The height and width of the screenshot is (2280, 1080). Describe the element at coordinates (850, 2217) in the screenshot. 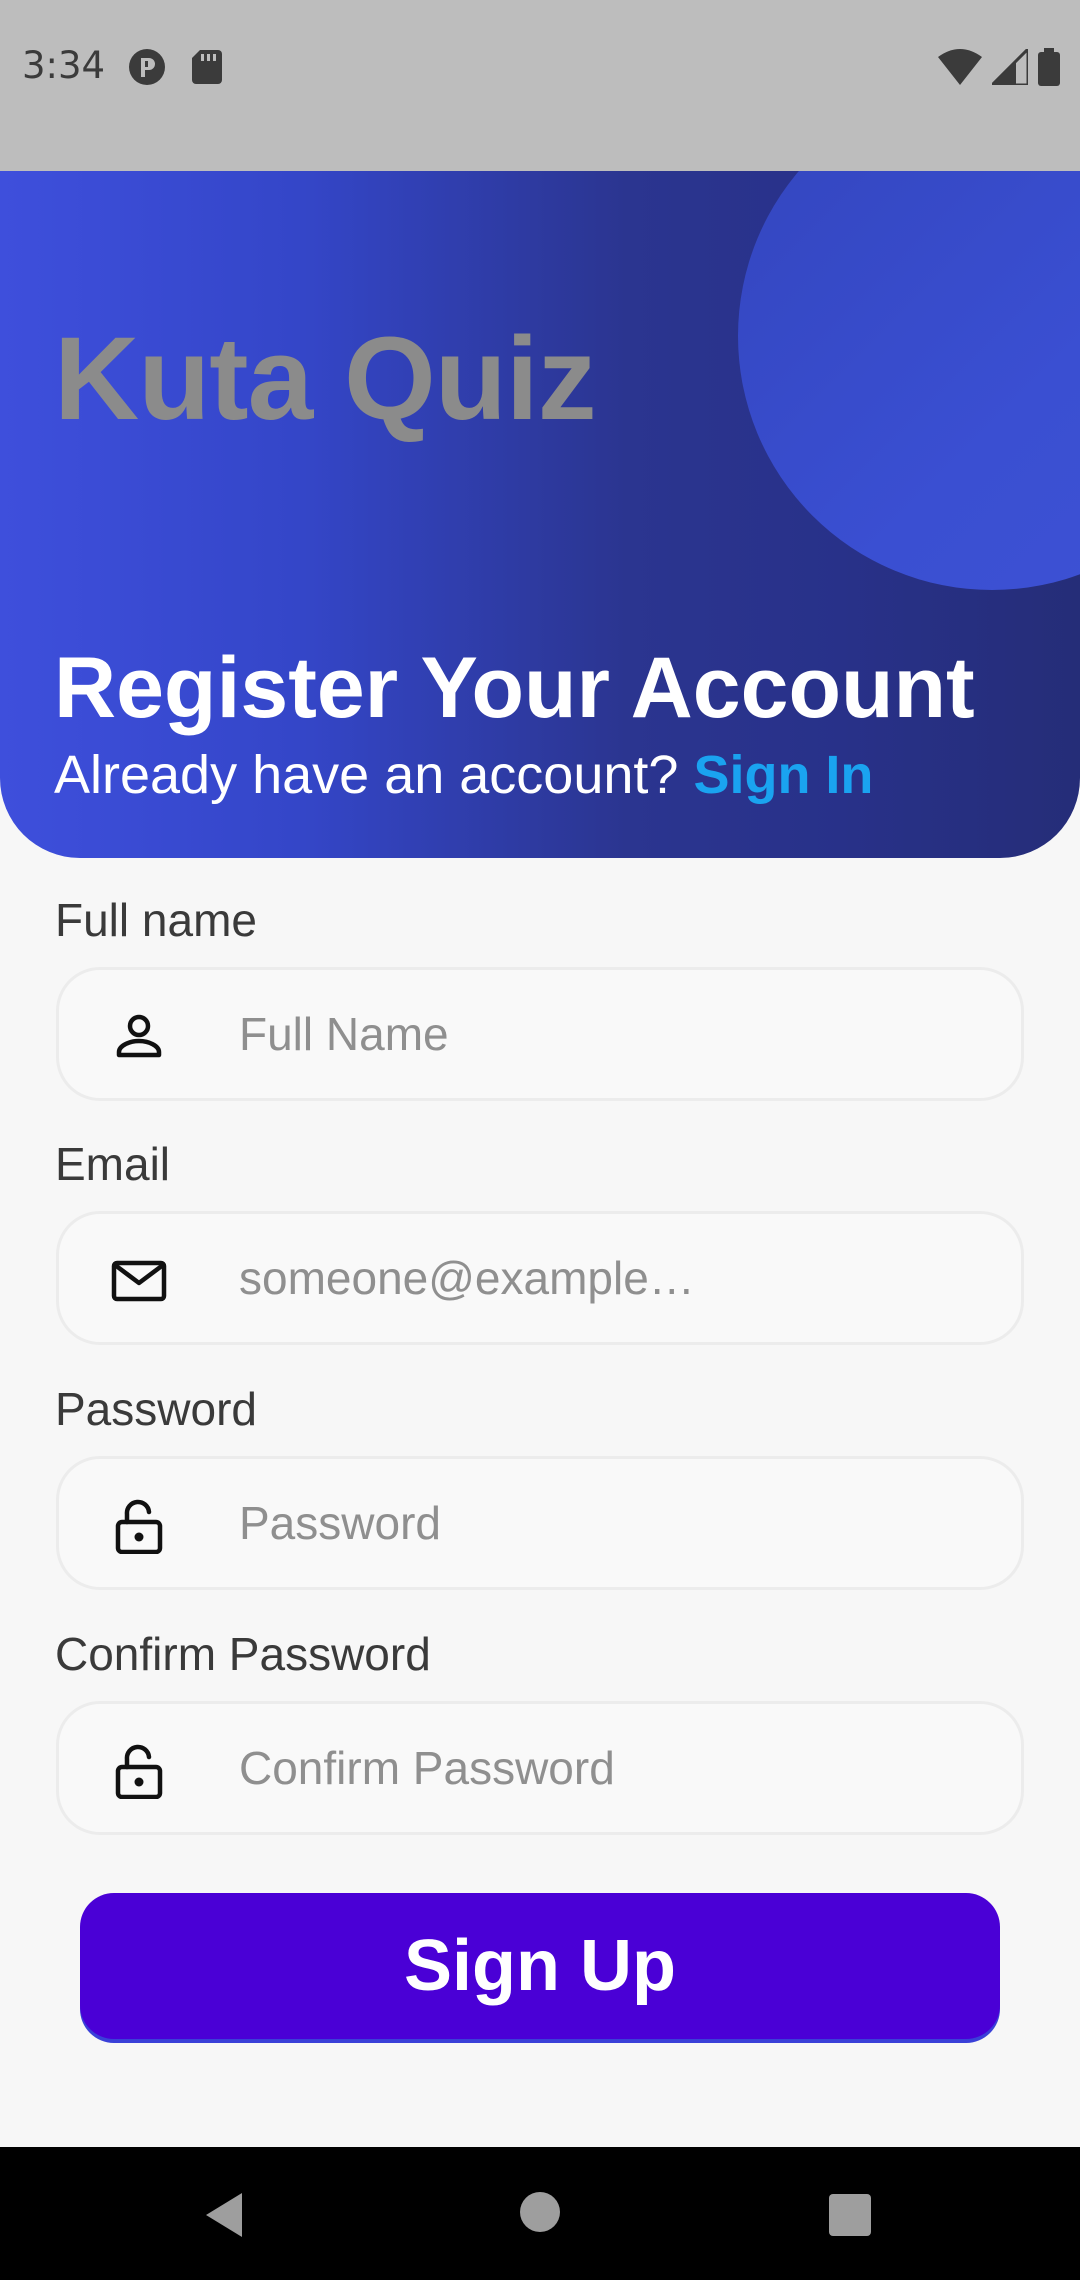

I see `recents-icon` at that location.